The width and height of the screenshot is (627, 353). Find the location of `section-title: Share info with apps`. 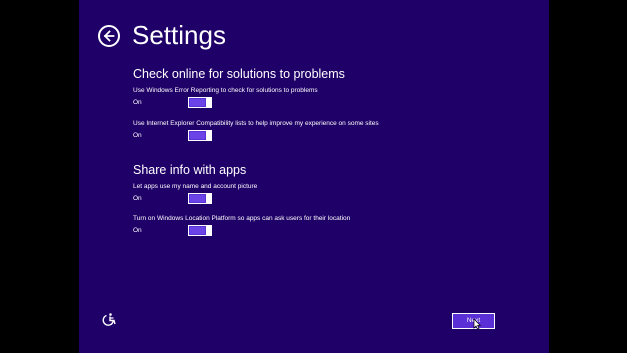

section-title: Share info with apps is located at coordinates (190, 170).